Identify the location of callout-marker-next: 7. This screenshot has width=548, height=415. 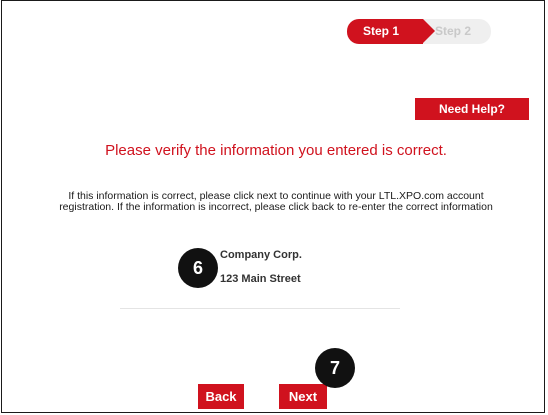
(335, 368).